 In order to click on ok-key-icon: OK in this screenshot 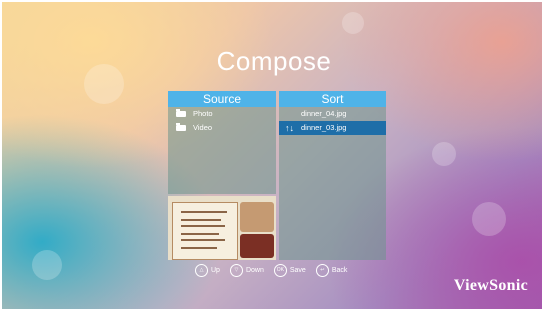, I will do `click(280, 270)`.